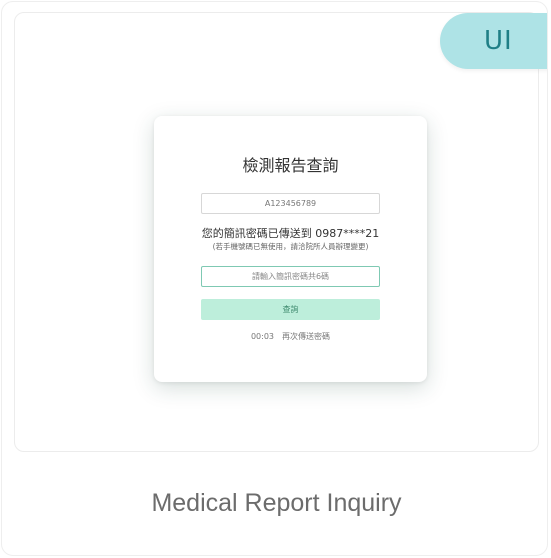 The width and height of the screenshot is (551, 558). What do you see at coordinates (290, 246) in the screenshot?
I see `sms-note: (若手機號碼已無使用，請洽院所人員辦理變更)` at bounding box center [290, 246].